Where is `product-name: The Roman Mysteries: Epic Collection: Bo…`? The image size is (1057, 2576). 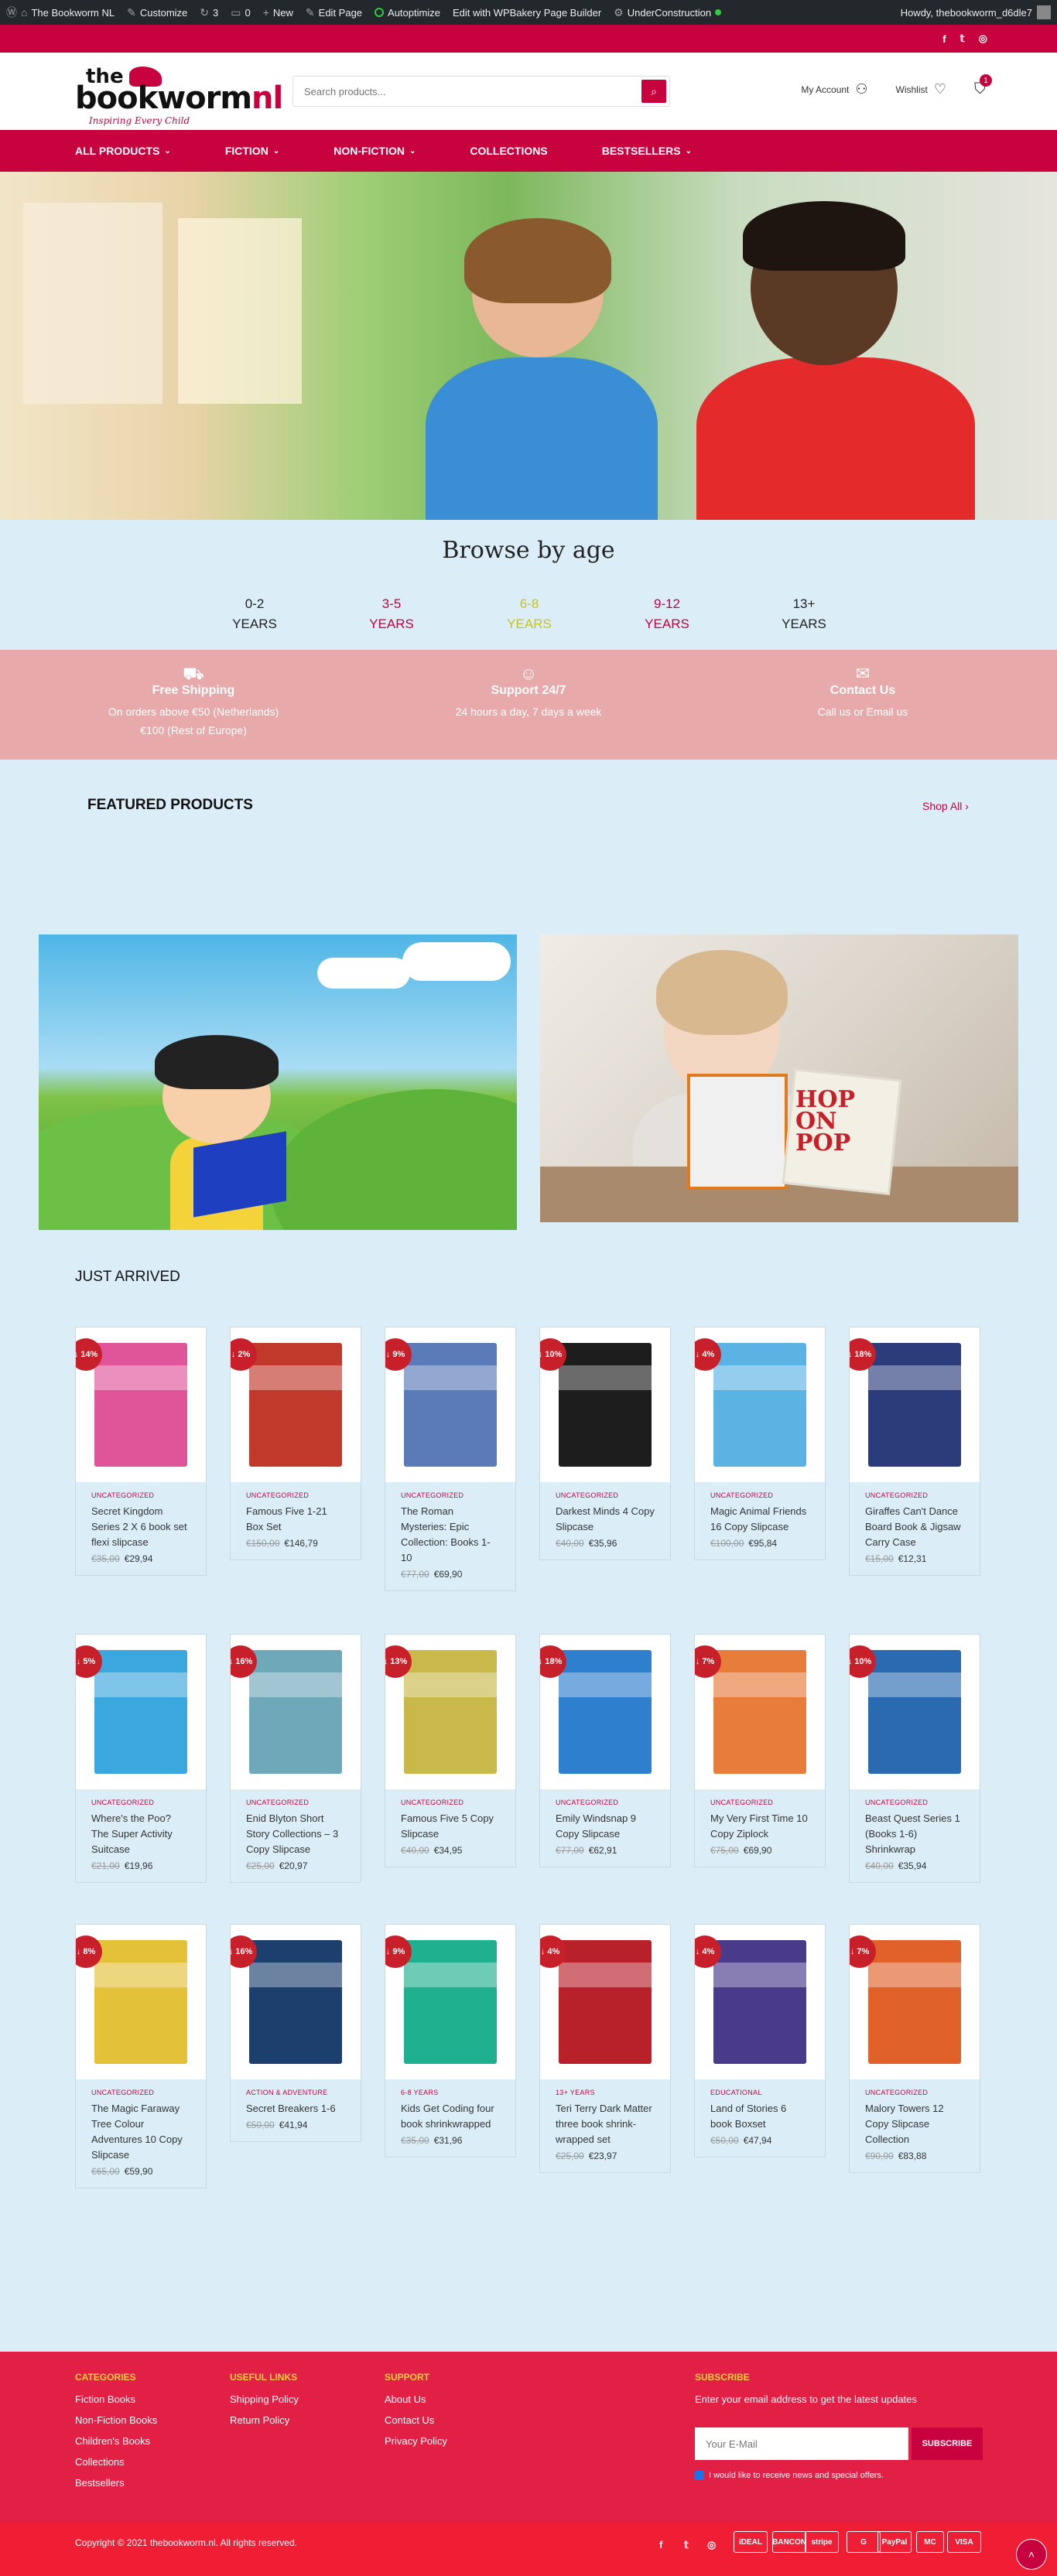
product-name: The Roman Mysteries: Epic Collection: Bo… is located at coordinates (450, 1535).